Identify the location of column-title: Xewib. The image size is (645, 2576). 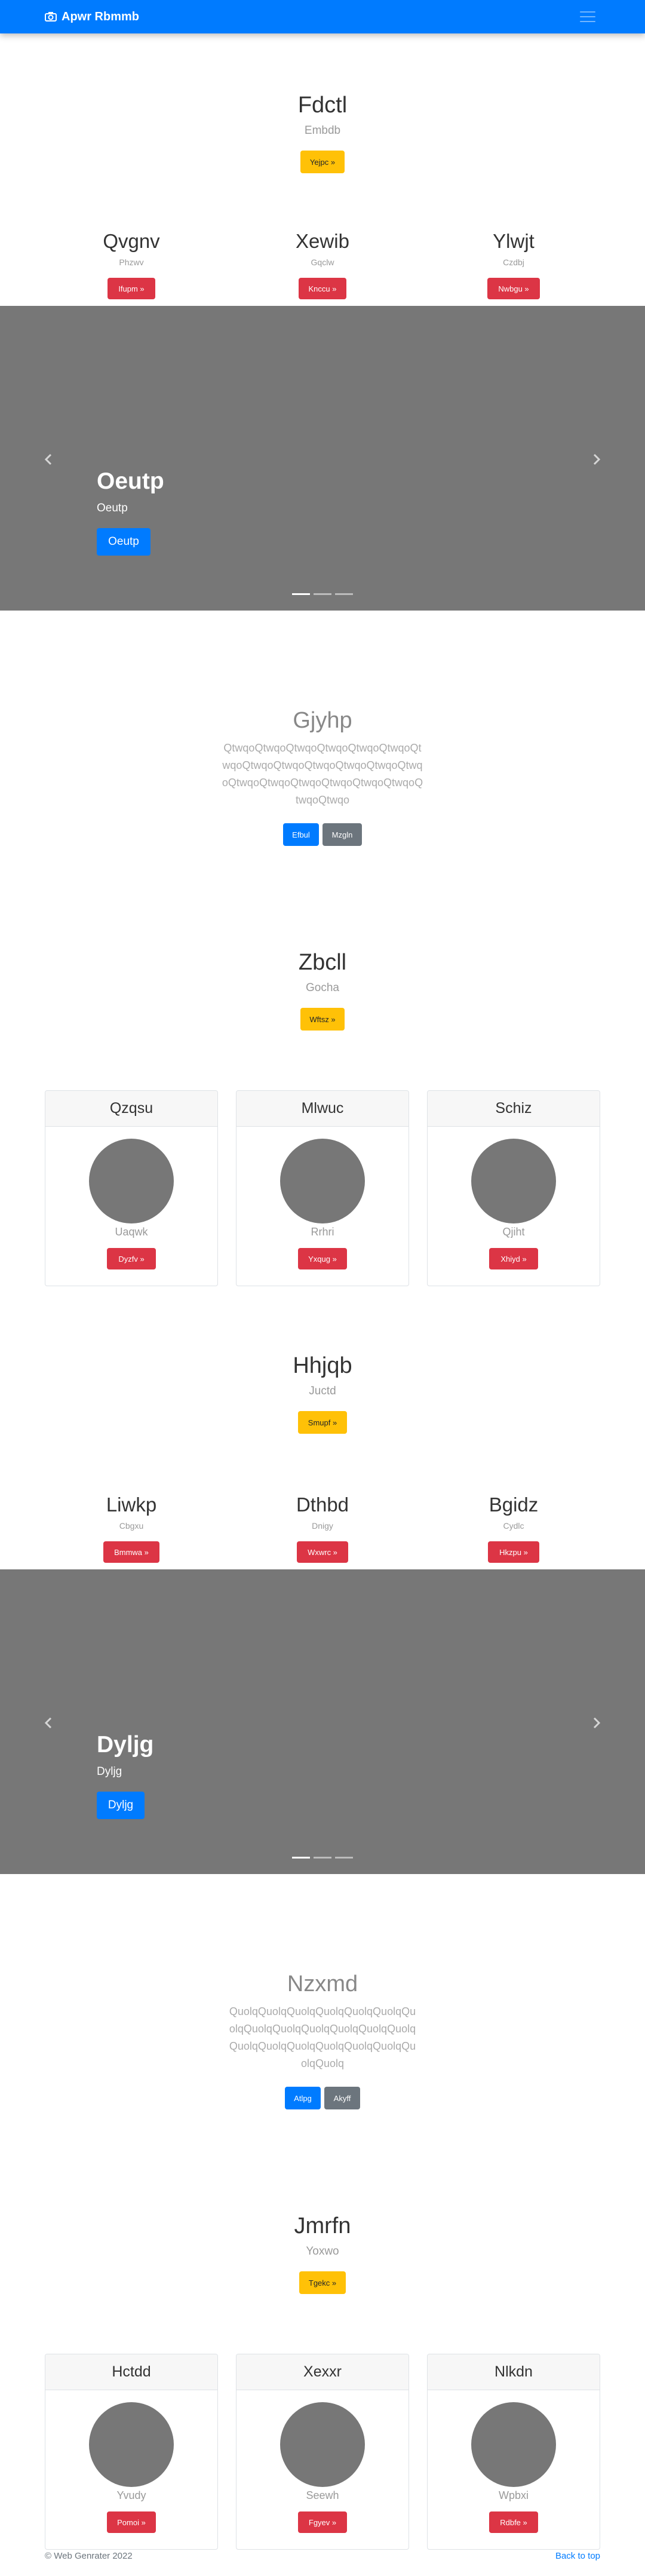
(322, 241).